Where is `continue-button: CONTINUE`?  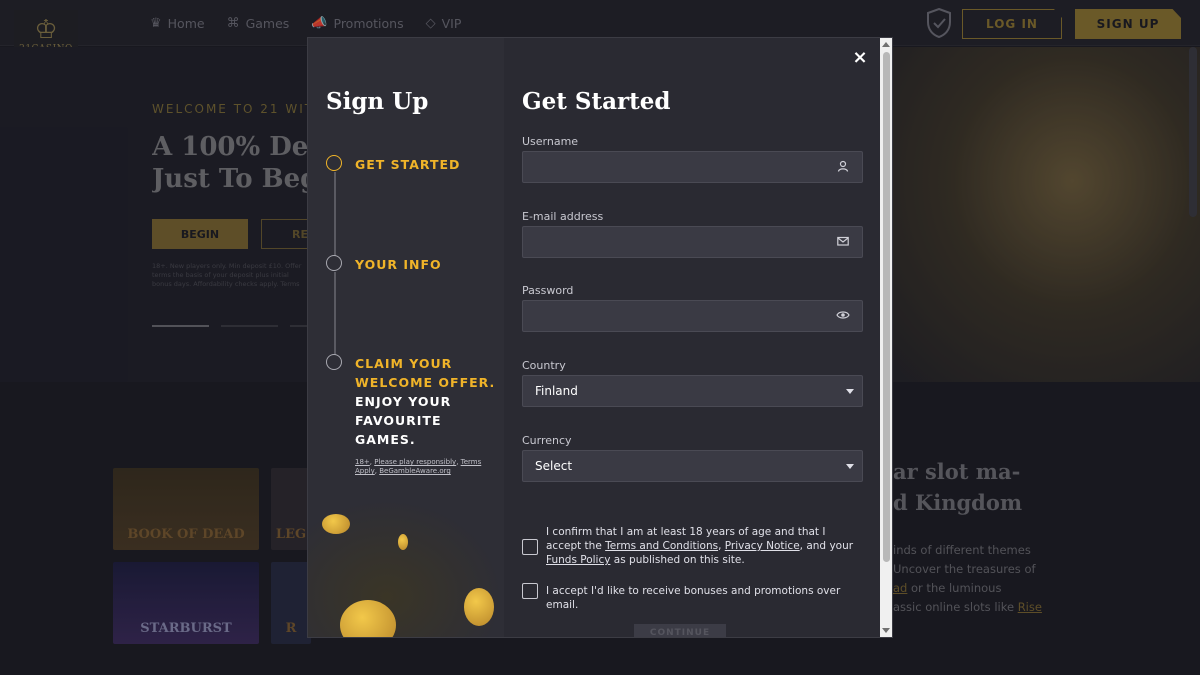
continue-button: CONTINUE is located at coordinates (680, 630).